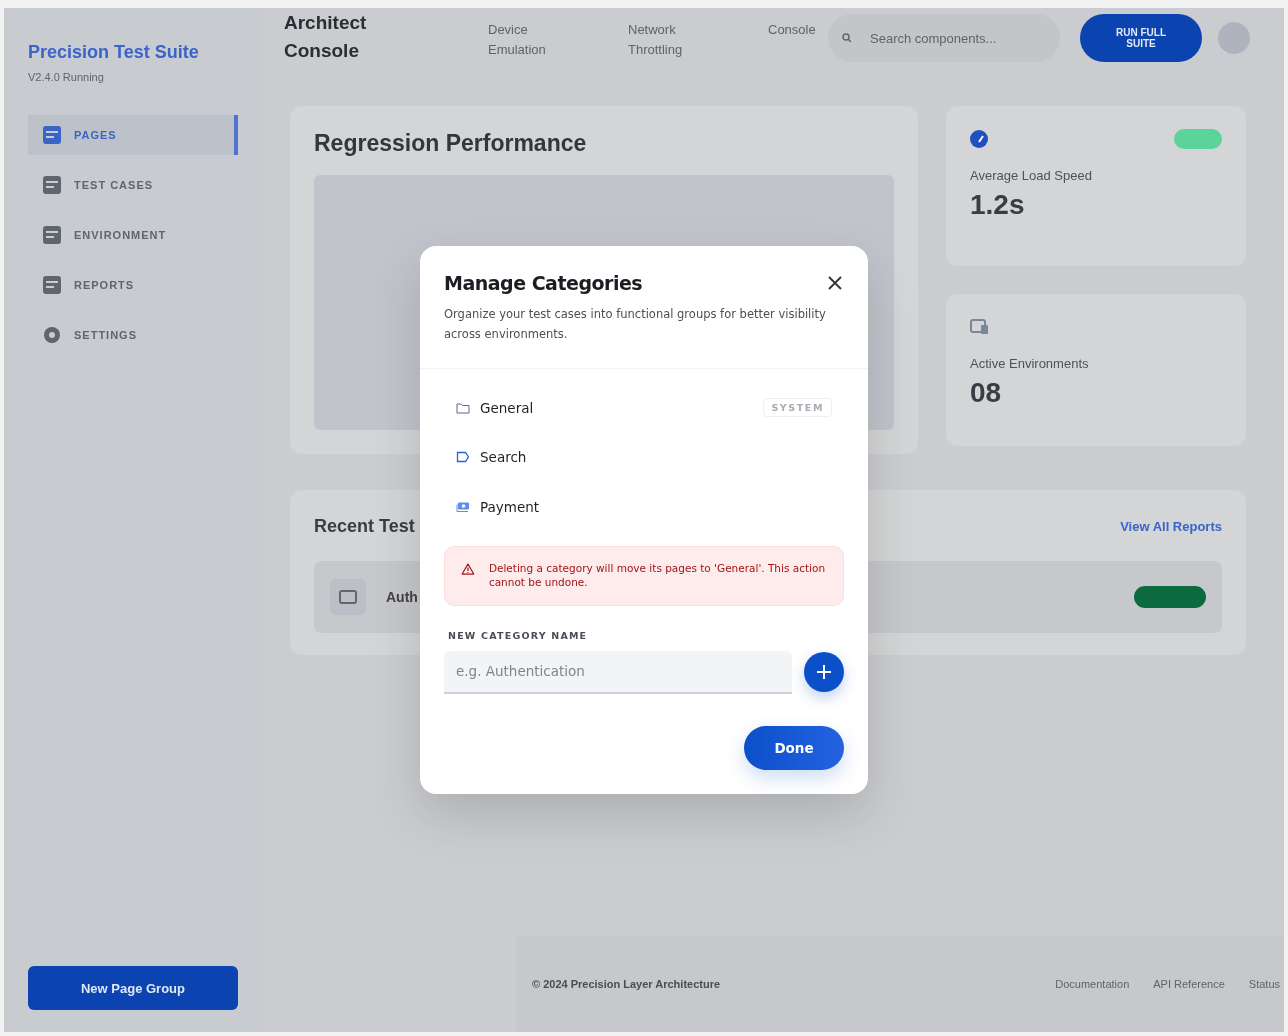  Describe the element at coordinates (364, 526) in the screenshot. I see `card-title: Recent Test` at that location.